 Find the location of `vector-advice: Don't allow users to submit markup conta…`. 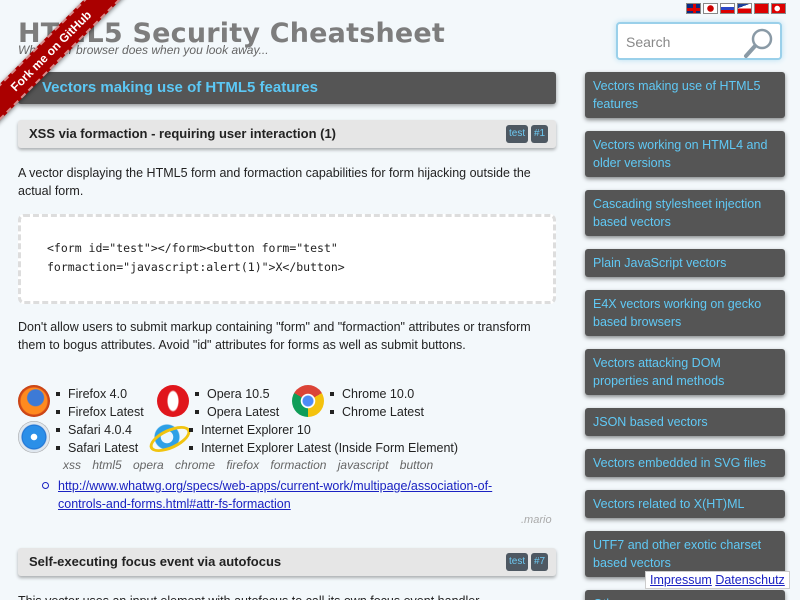

vector-advice: Don't allow users to submit markup conta… is located at coordinates (274, 336).